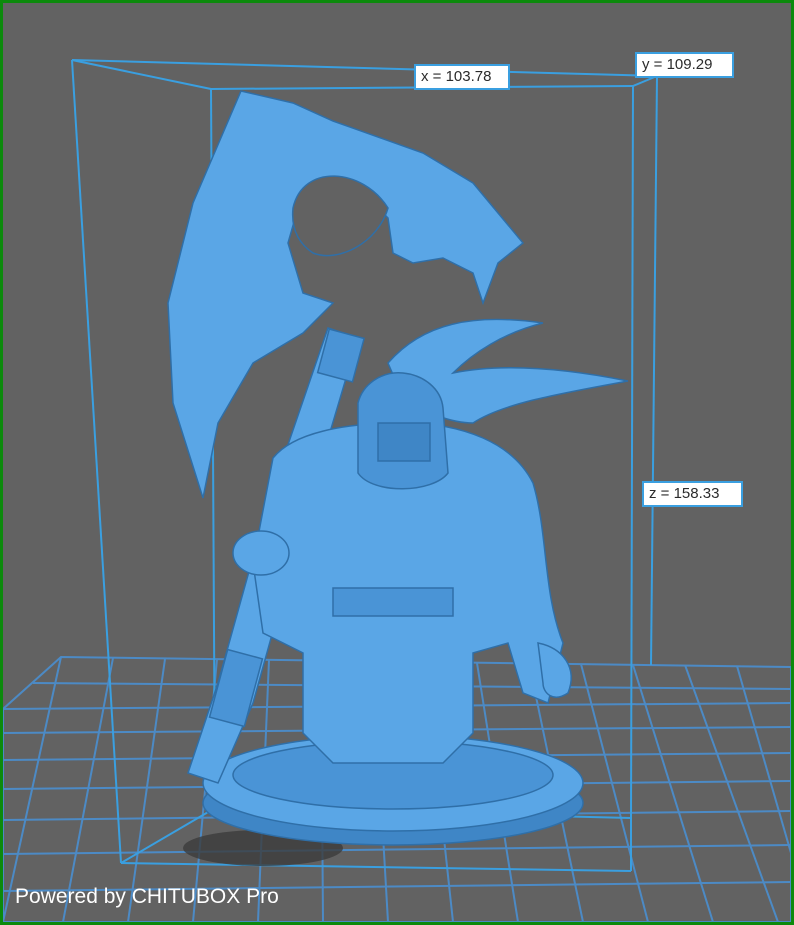 This screenshot has height=925, width=794. What do you see at coordinates (462, 77) in the screenshot?
I see `x-dimension-label: x = 103.78` at bounding box center [462, 77].